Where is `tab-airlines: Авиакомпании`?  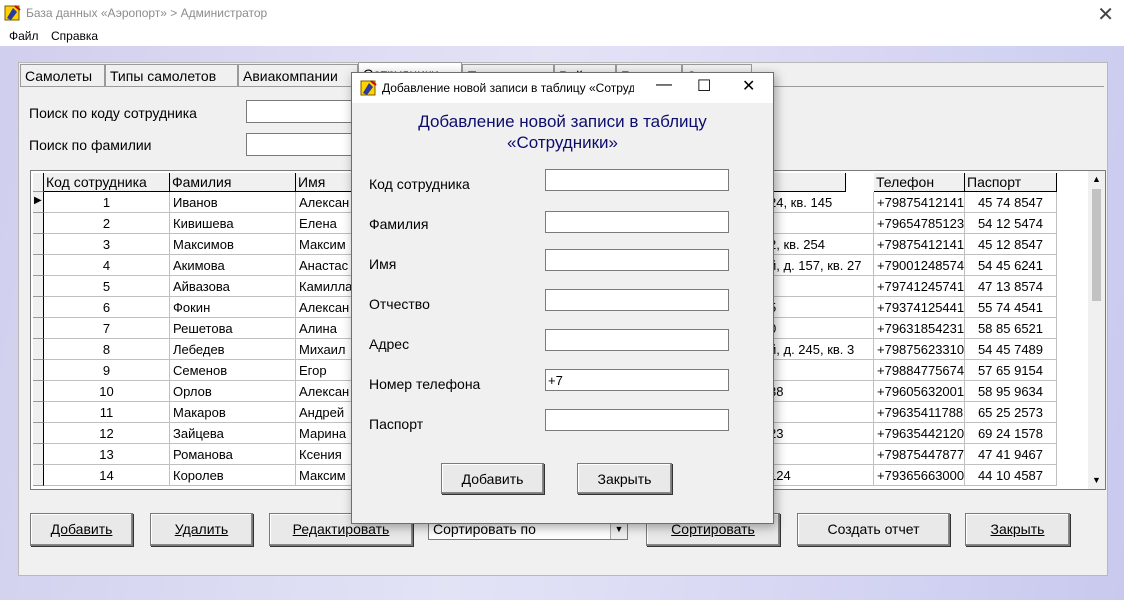 tab-airlines: Авиакомпании is located at coordinates (298, 75).